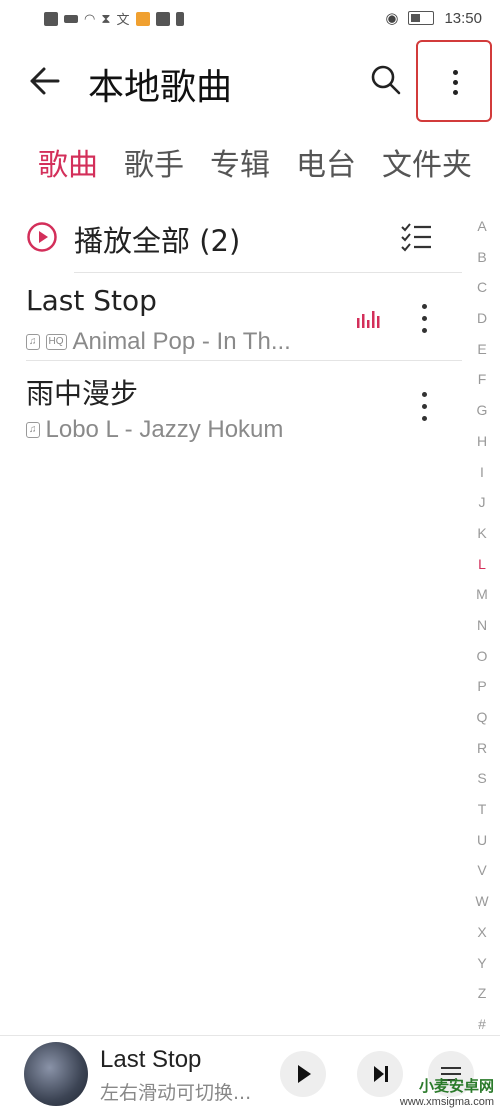 This screenshot has height=1112, width=500. What do you see at coordinates (42, 237) in the screenshot?
I see `play-circle-icon` at bounding box center [42, 237].